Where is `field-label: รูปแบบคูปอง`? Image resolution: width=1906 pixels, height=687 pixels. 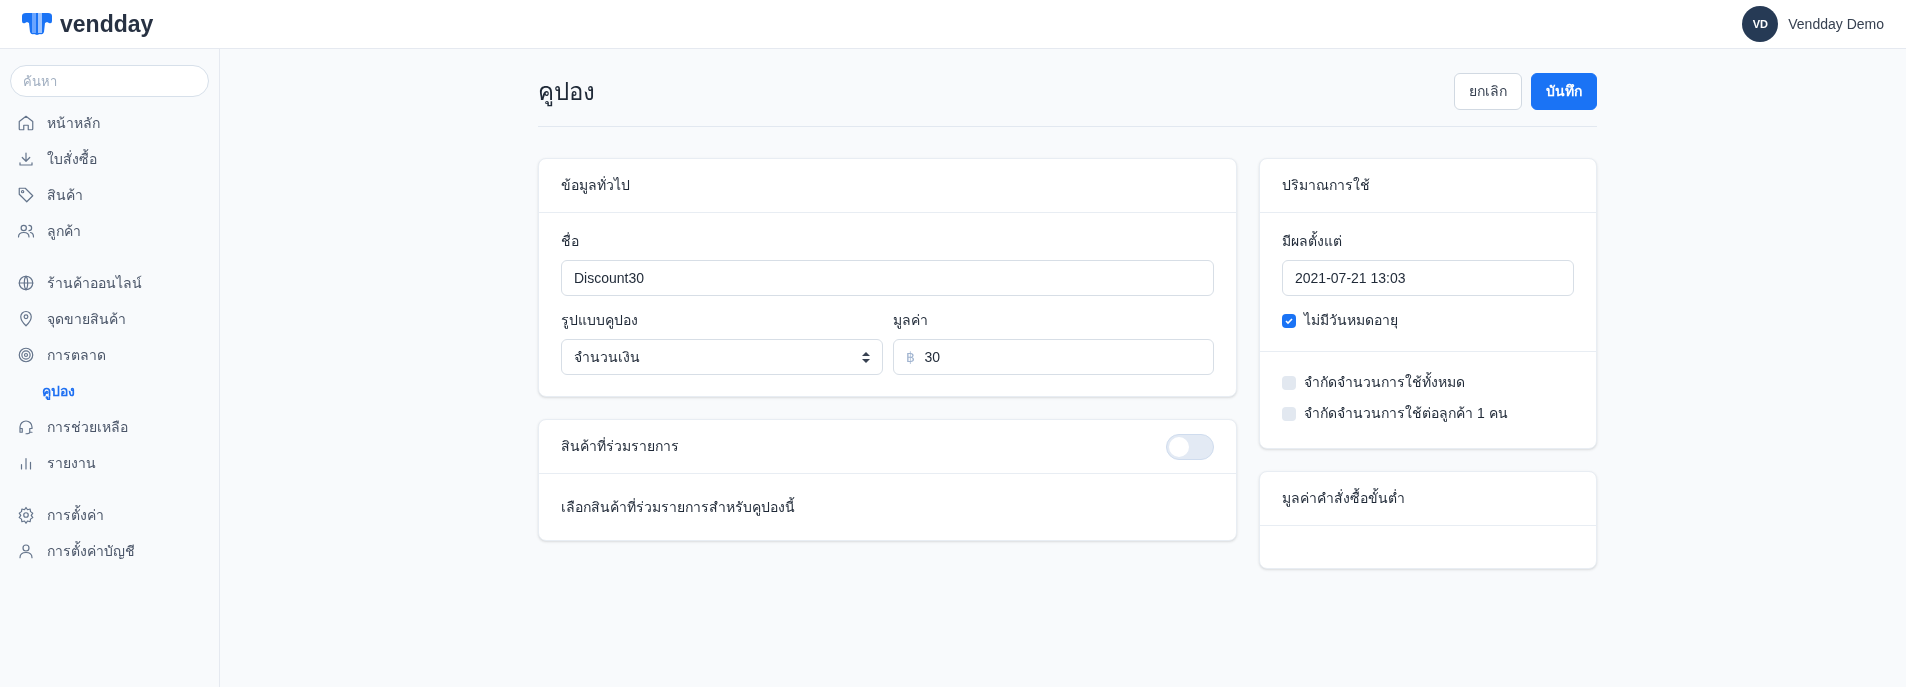
field-label: รูปแบบคูปอง is located at coordinates (600, 321).